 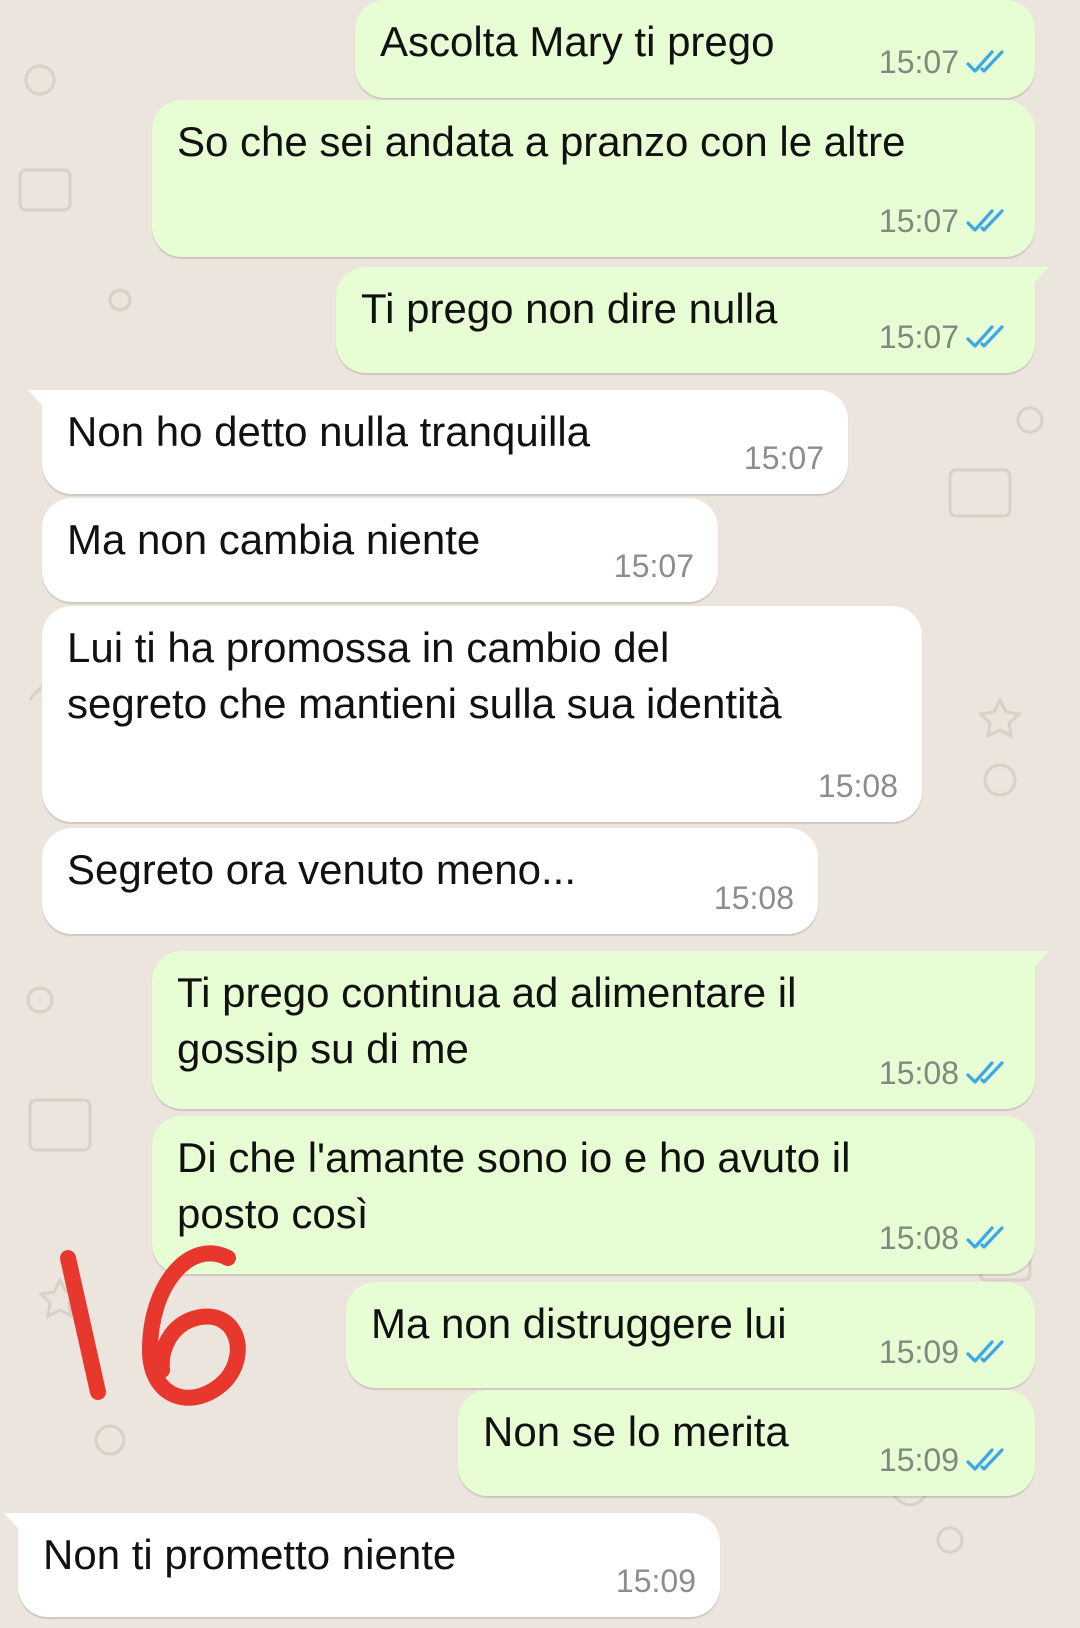 I want to click on outgoing-message-bubble: Ma non distruggere lui 15:09, so click(x=690, y=1335).